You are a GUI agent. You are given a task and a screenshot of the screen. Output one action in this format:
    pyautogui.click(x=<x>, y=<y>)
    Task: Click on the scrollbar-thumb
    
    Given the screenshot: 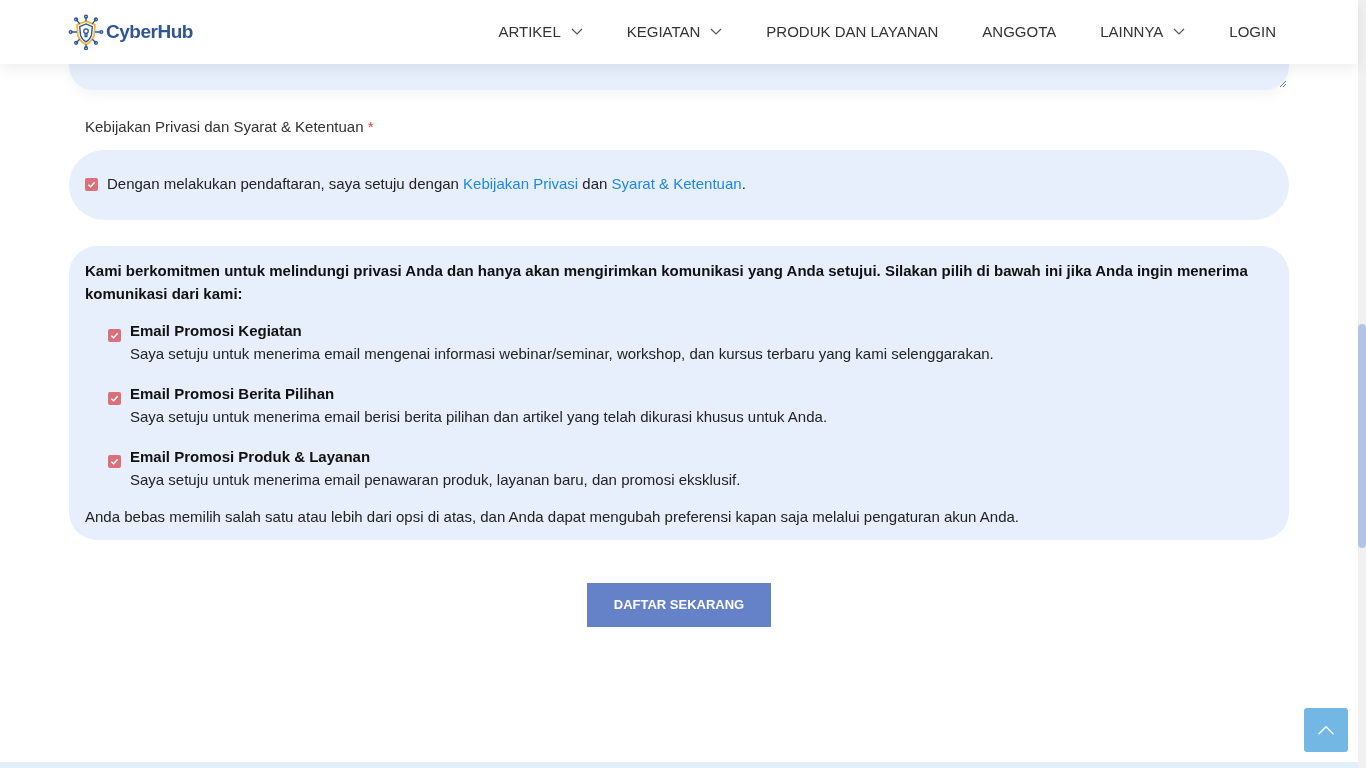 What is the action you would take?
    pyautogui.click(x=1362, y=436)
    